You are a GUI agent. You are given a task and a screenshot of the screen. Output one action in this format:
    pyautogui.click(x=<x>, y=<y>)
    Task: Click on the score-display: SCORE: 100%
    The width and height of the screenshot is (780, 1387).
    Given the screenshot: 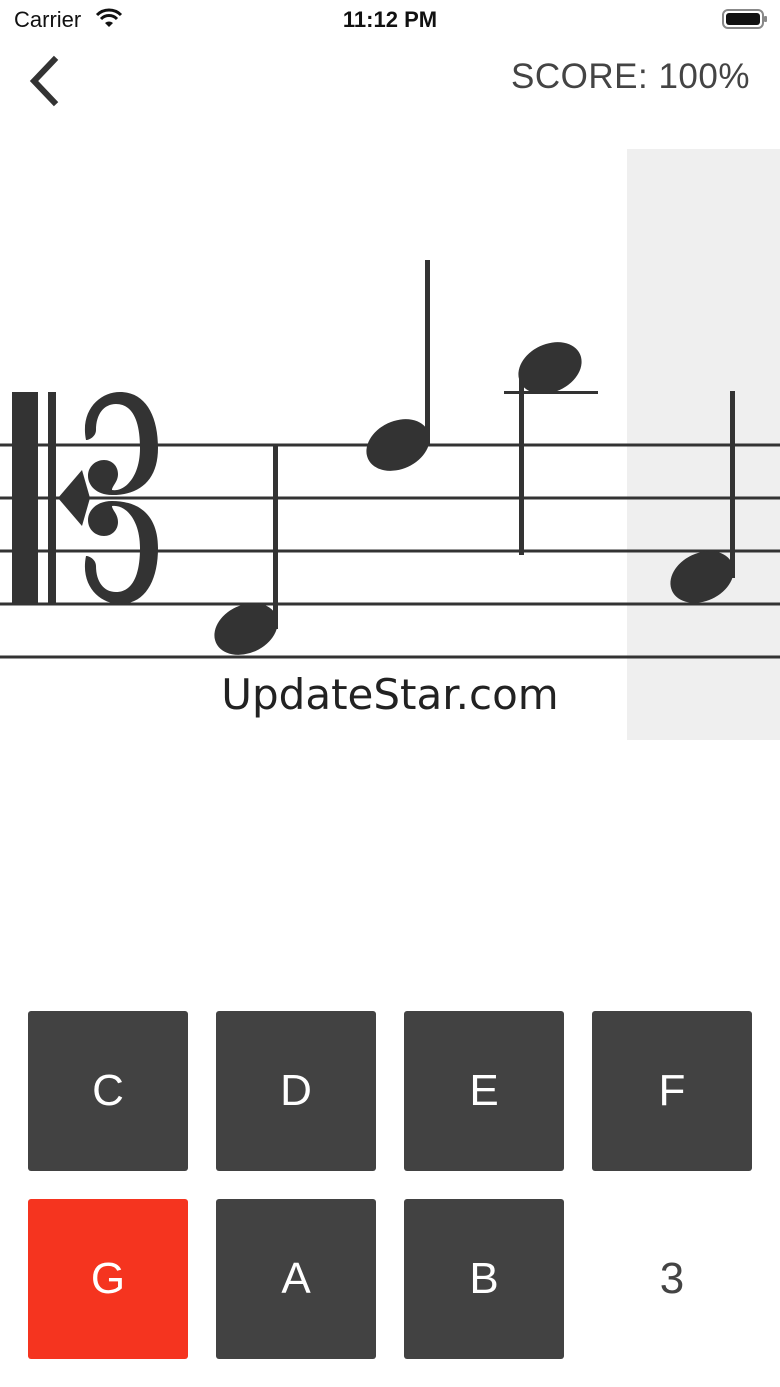 What is the action you would take?
    pyautogui.click(x=630, y=77)
    